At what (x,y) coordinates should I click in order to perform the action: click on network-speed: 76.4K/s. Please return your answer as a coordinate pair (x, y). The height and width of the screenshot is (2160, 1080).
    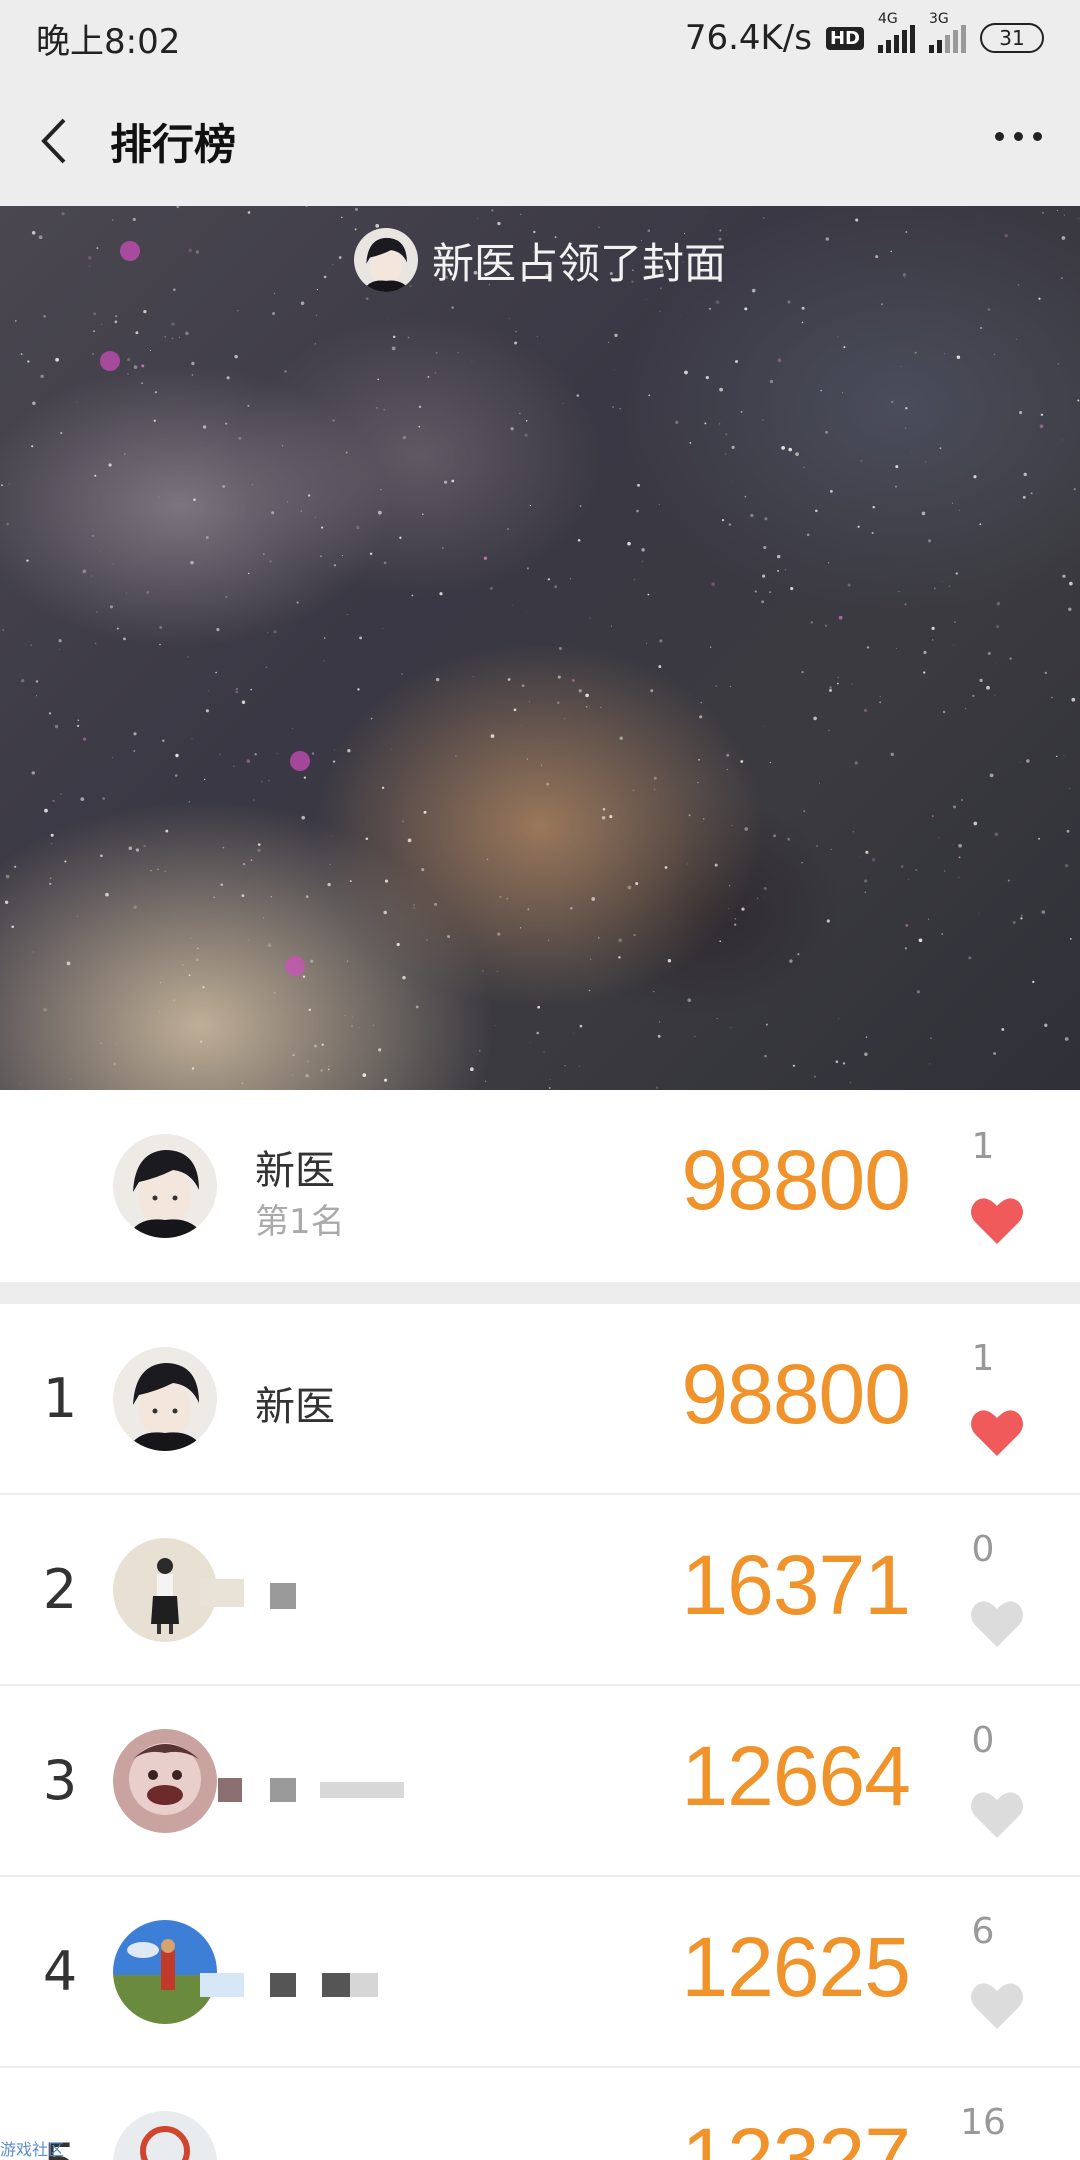
    Looking at the image, I should click on (748, 38).